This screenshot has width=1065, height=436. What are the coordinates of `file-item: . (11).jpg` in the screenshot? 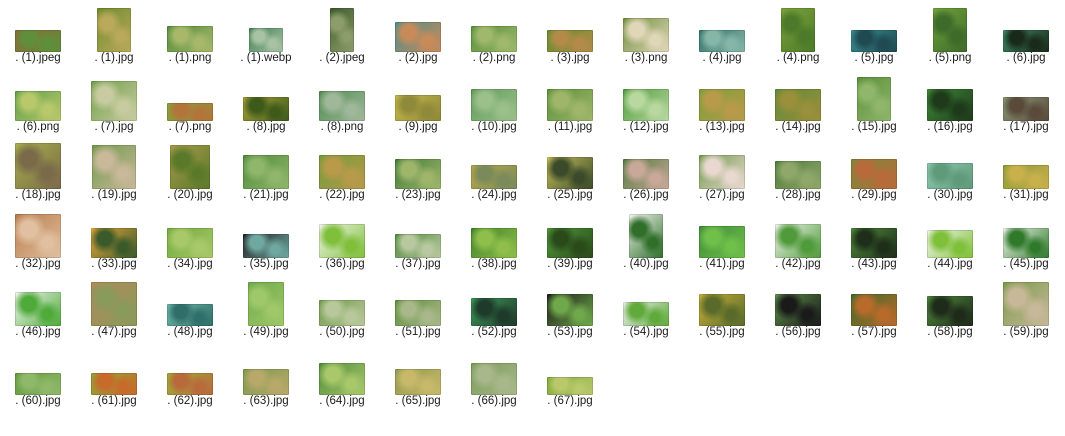 It's located at (570, 102).